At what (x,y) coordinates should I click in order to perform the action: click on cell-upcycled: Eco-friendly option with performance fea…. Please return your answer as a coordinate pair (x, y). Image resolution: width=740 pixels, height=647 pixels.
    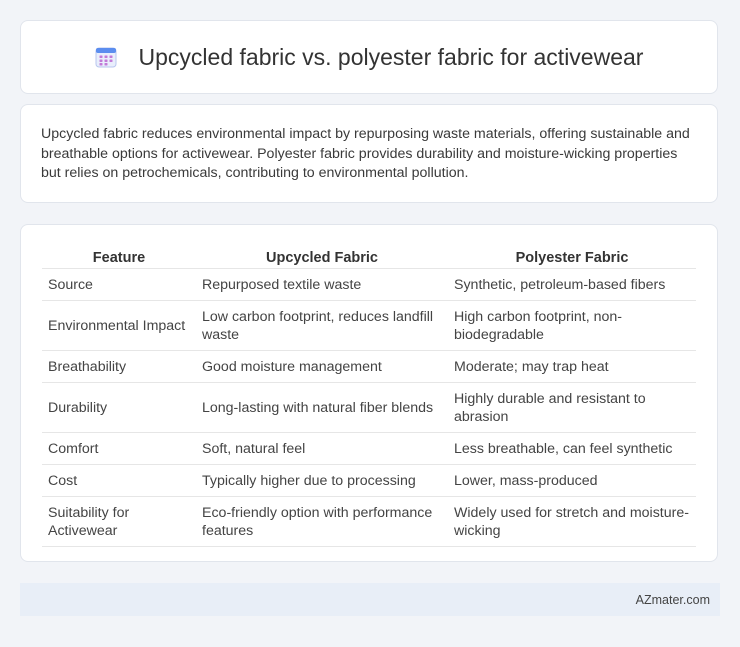
    Looking at the image, I should click on (322, 521).